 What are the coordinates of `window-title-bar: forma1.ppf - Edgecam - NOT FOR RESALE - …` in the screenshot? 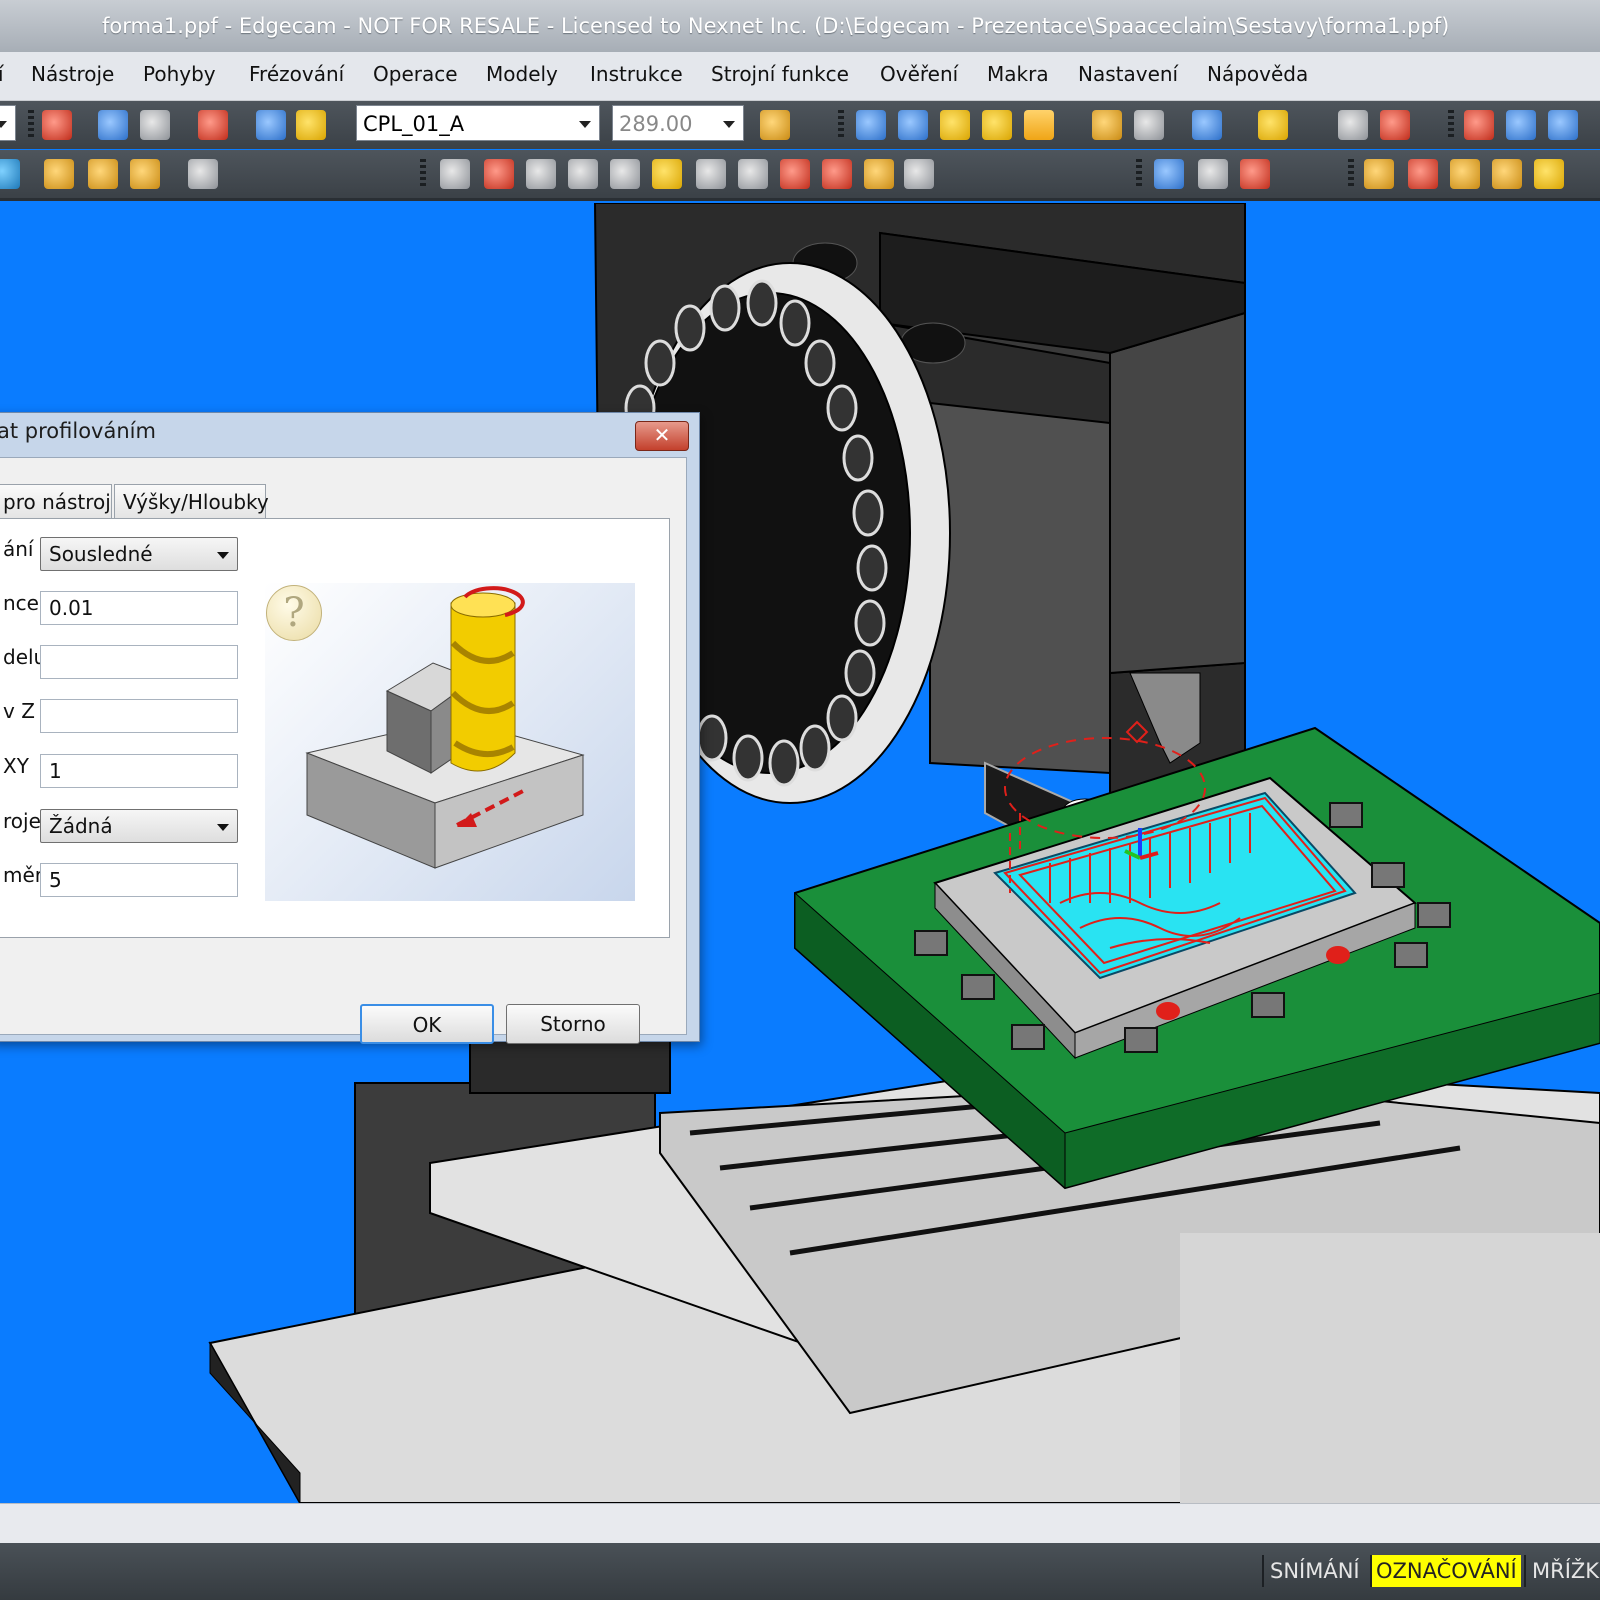 It's located at (800, 26).